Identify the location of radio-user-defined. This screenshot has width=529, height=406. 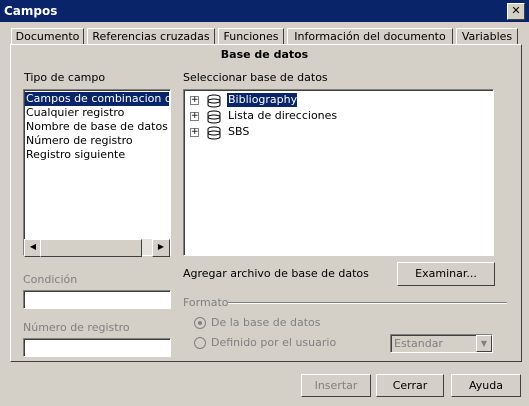
(200, 343).